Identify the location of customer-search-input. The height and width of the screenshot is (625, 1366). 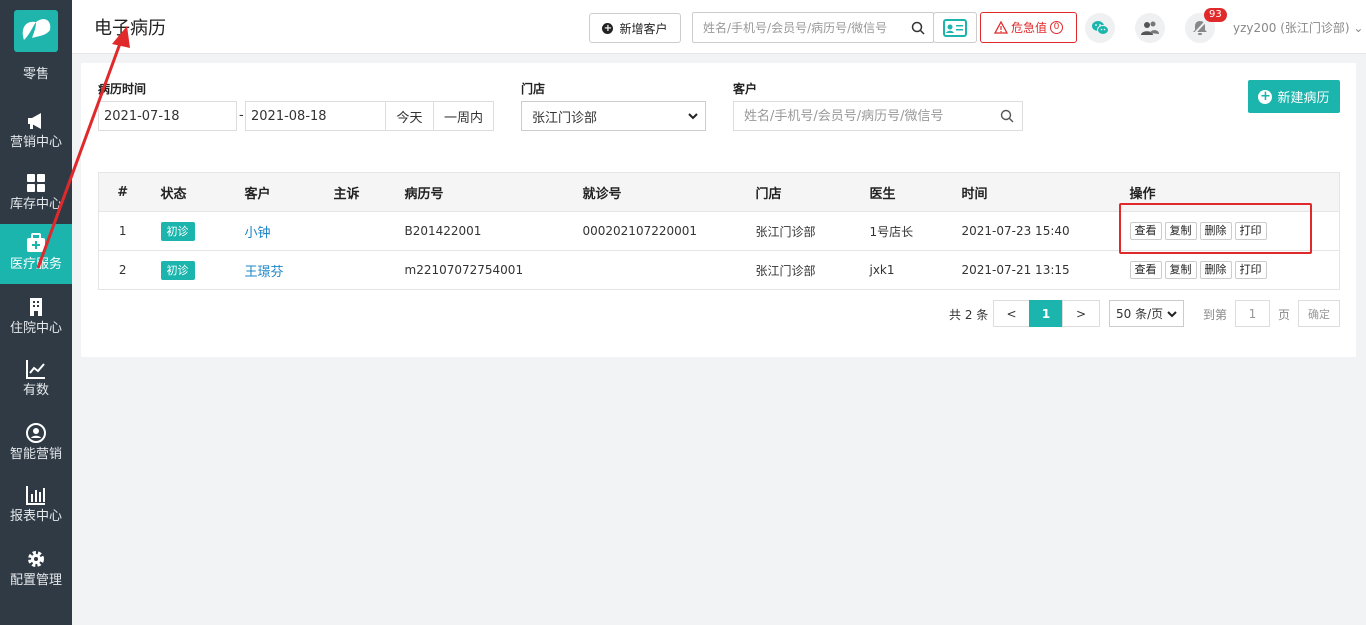
(859, 116).